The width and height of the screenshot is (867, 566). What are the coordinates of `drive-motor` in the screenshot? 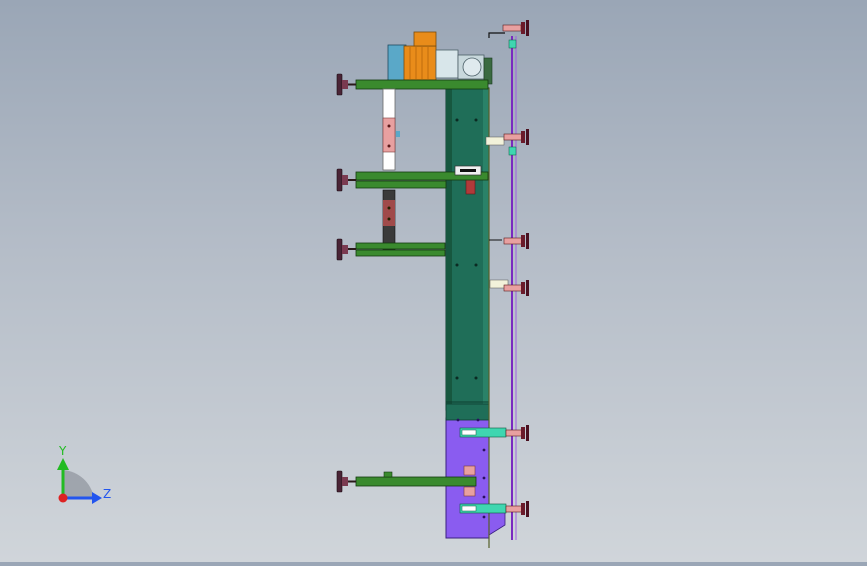 It's located at (440, 58).